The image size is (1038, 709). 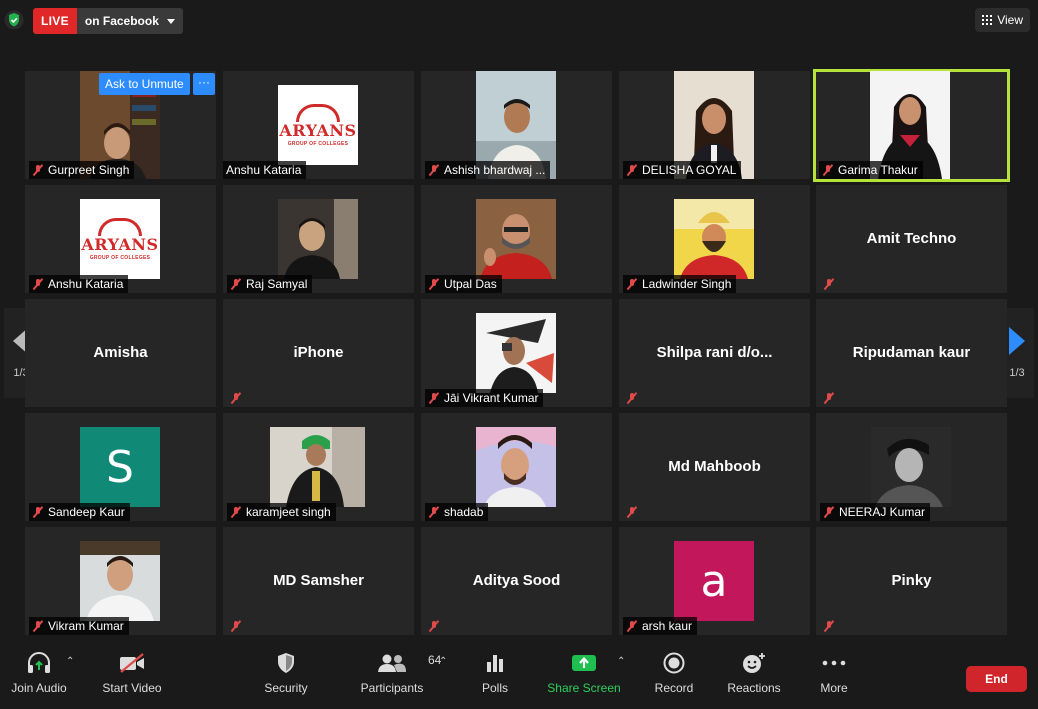 I want to click on participant-tile: Amit Techno, so click(x=911, y=239).